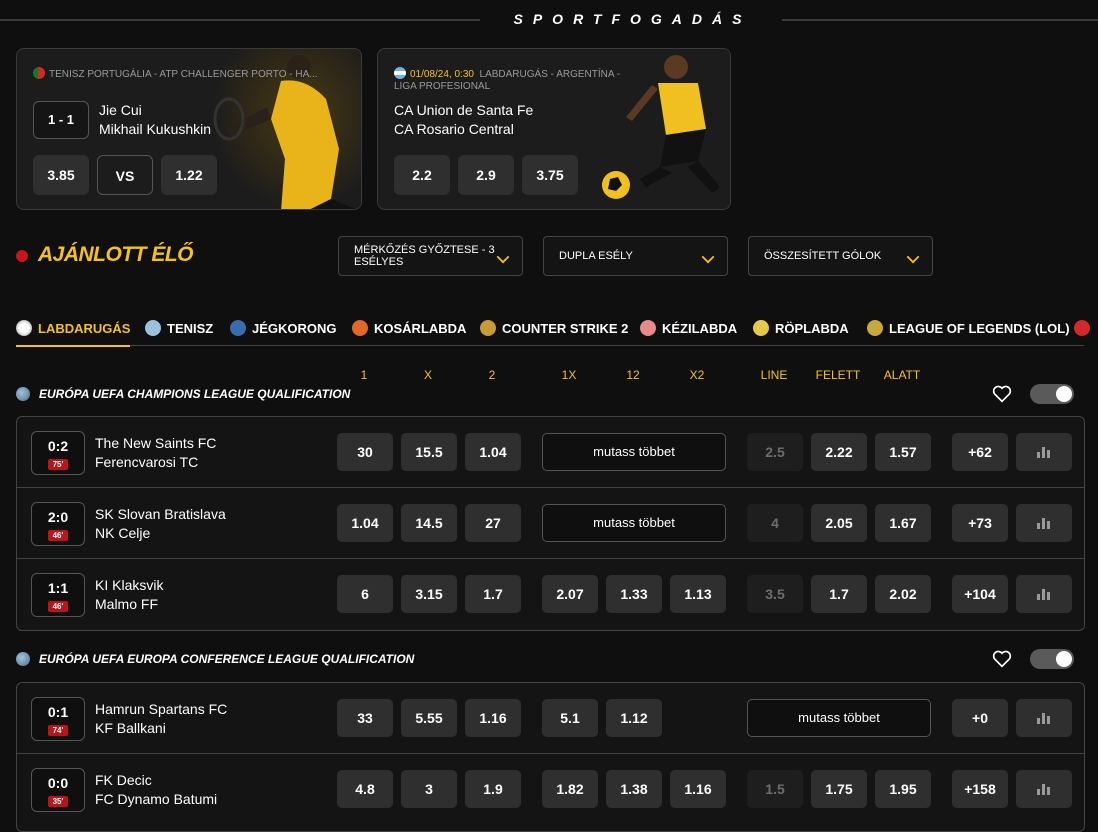 The height and width of the screenshot is (832, 1098). What do you see at coordinates (429, 718) in the screenshot?
I see `odd-x: 5.55` at bounding box center [429, 718].